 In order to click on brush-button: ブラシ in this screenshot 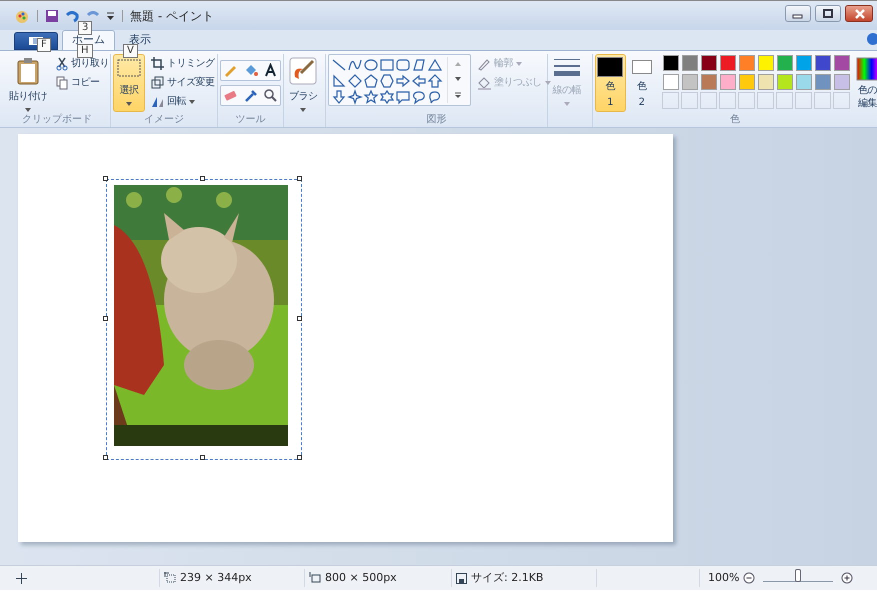, I will do `click(303, 83)`.